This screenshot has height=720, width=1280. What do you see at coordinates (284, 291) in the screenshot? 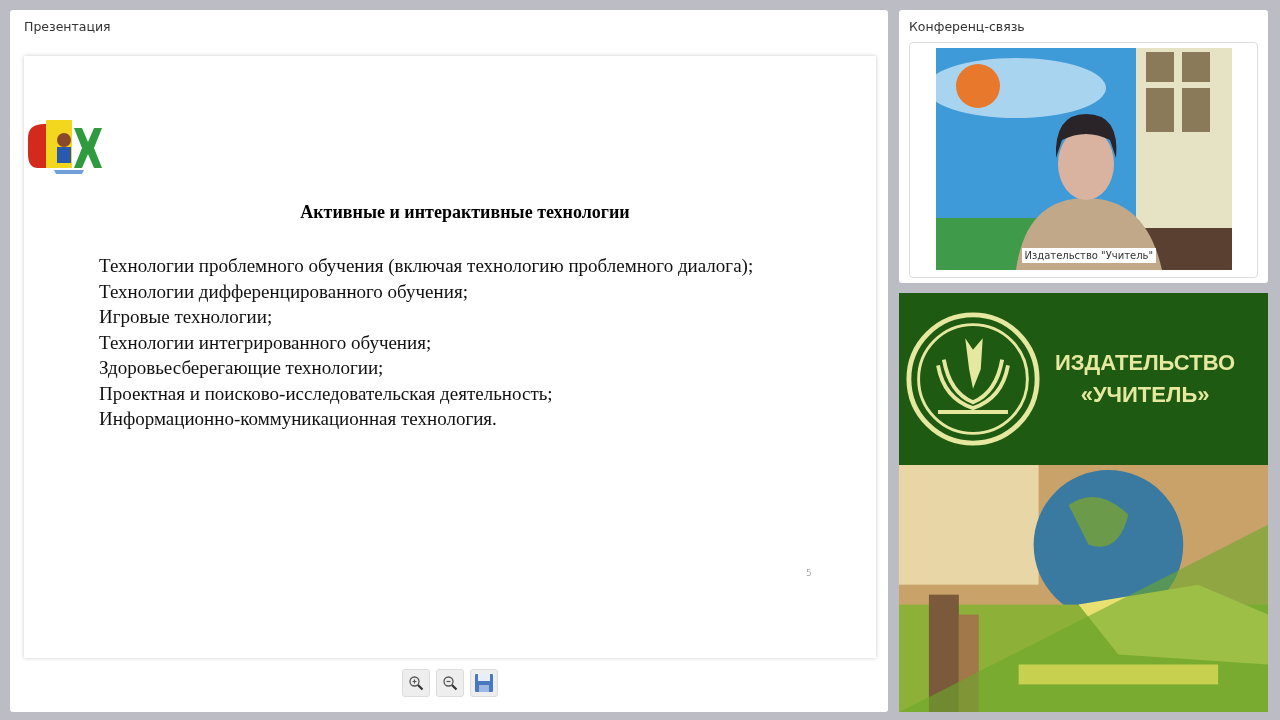
I see `slide-text-line: Технологии дифференцированного обучения;` at bounding box center [284, 291].